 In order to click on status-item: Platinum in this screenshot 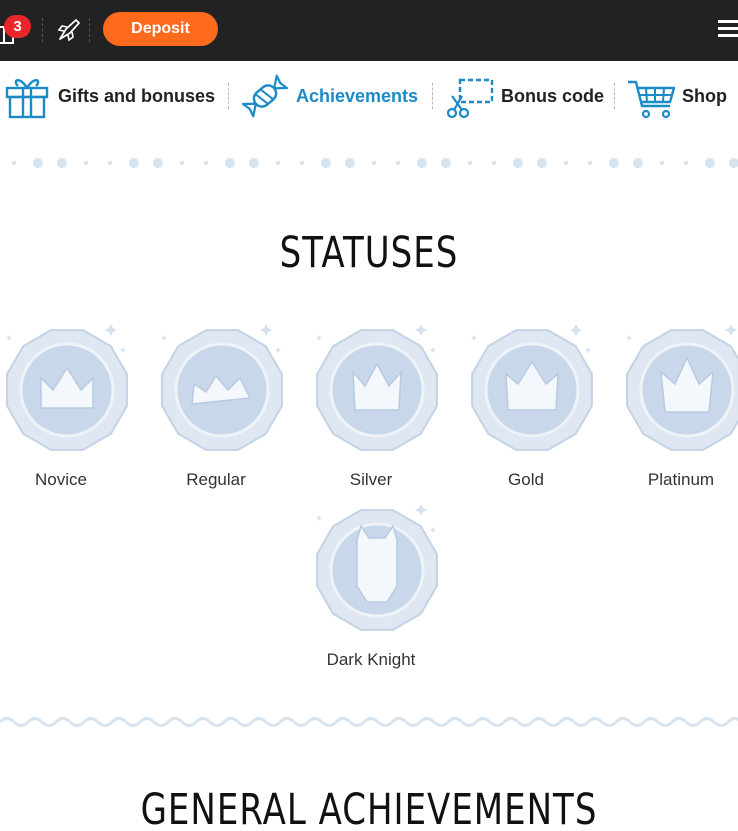, I will do `click(672, 404)`.